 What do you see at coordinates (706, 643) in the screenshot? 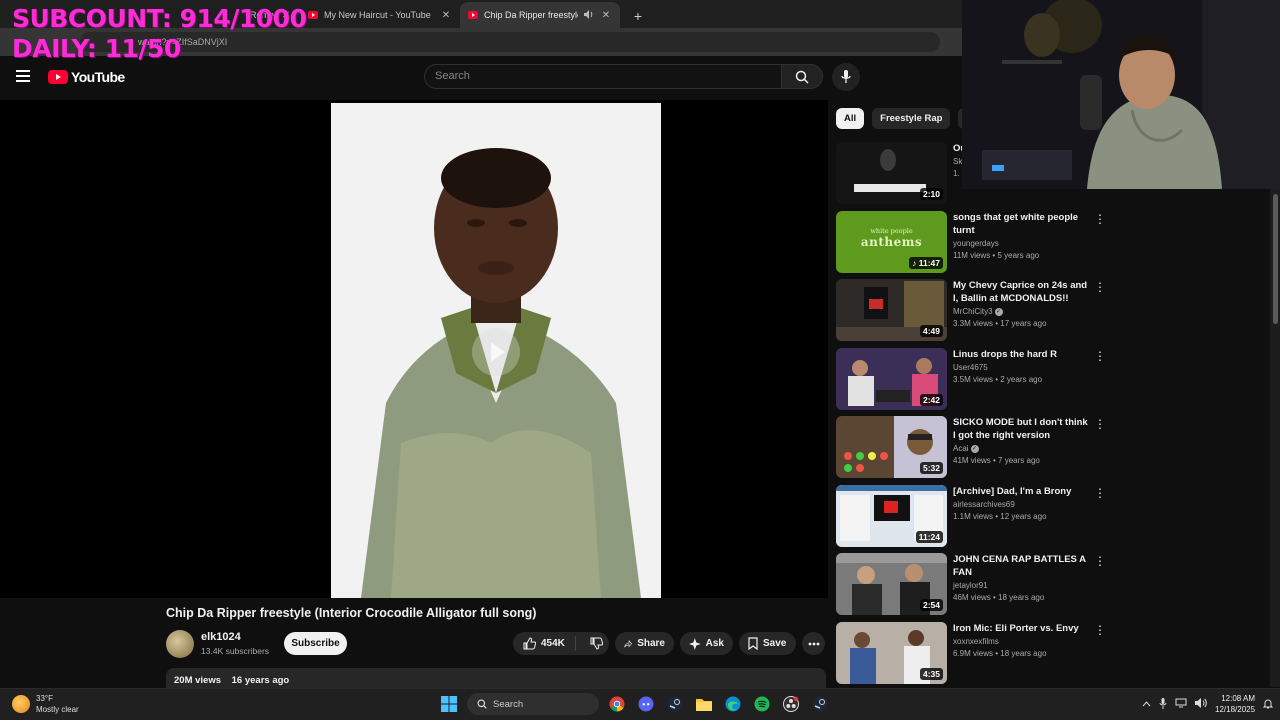
I see `ask-button: Ask` at bounding box center [706, 643].